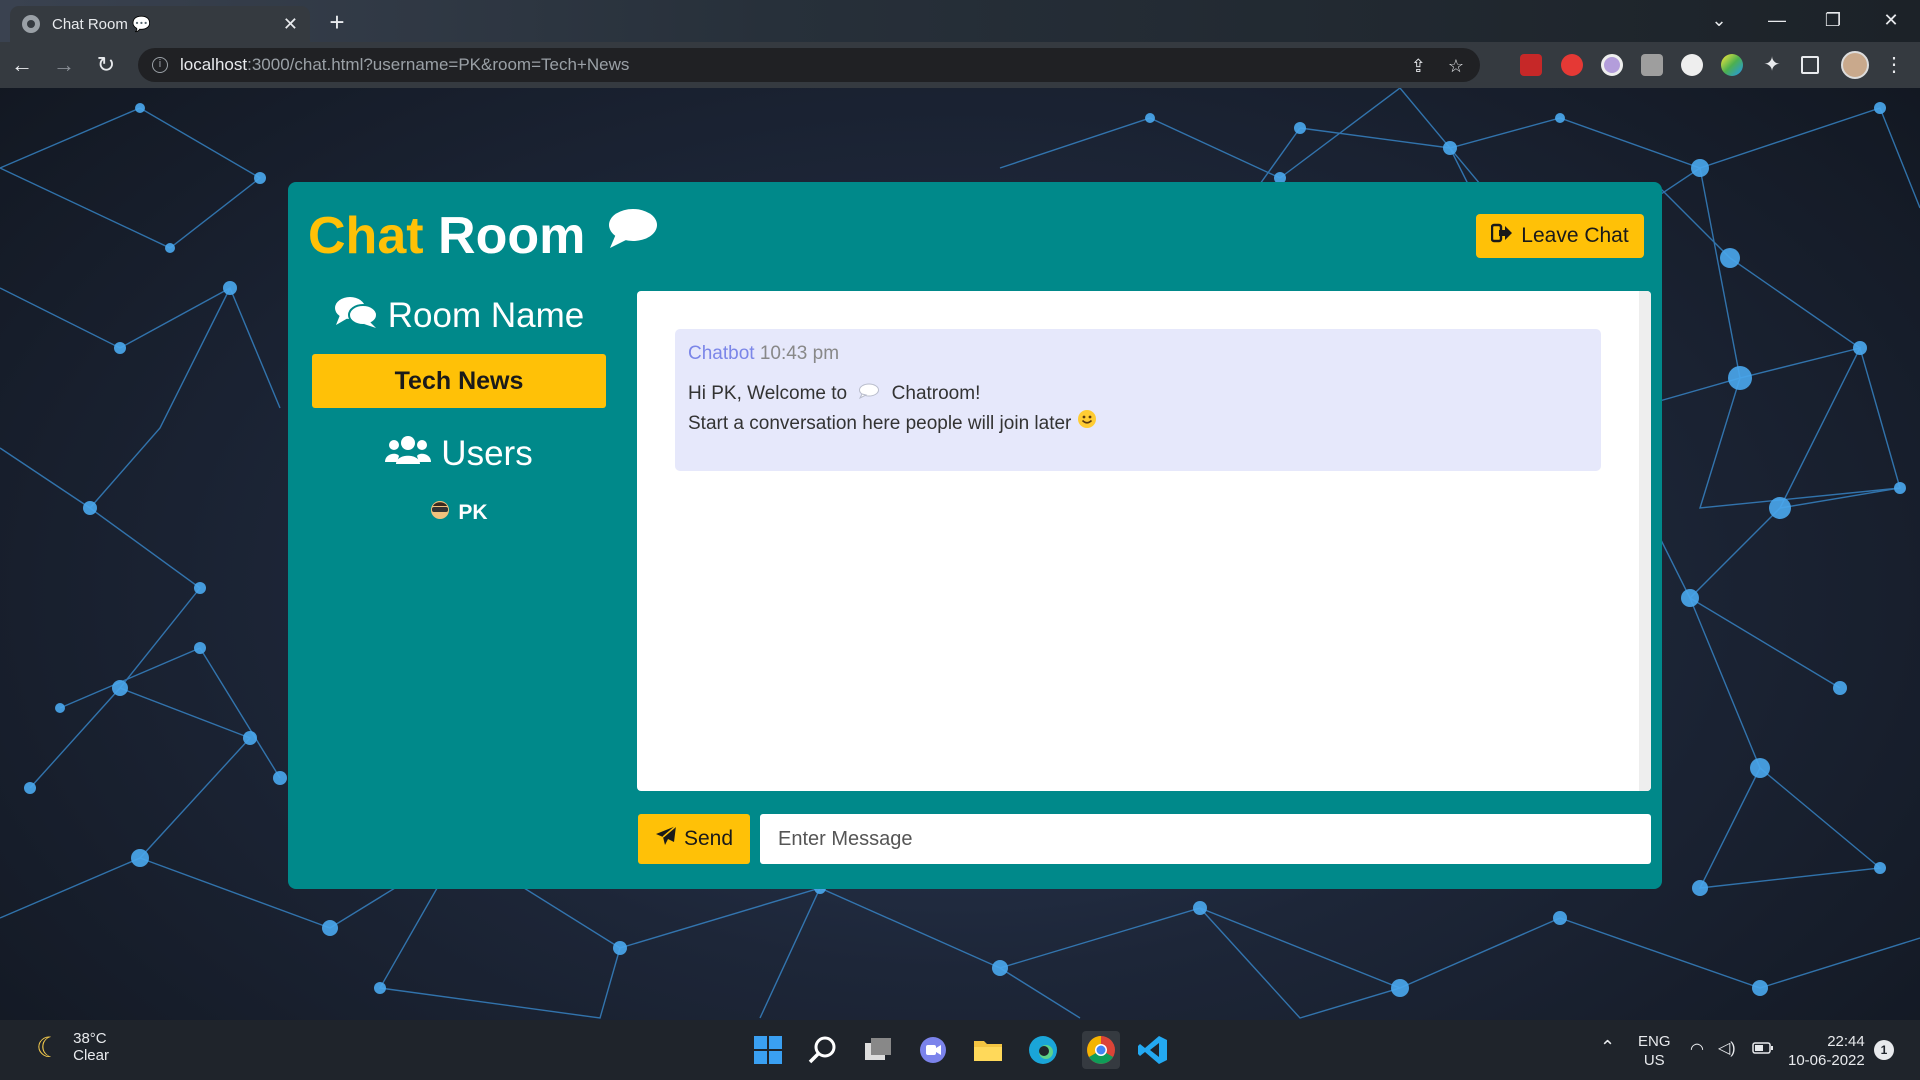 The image size is (1920, 1080). I want to click on tab-title: Chat Room 💬, so click(101, 24).